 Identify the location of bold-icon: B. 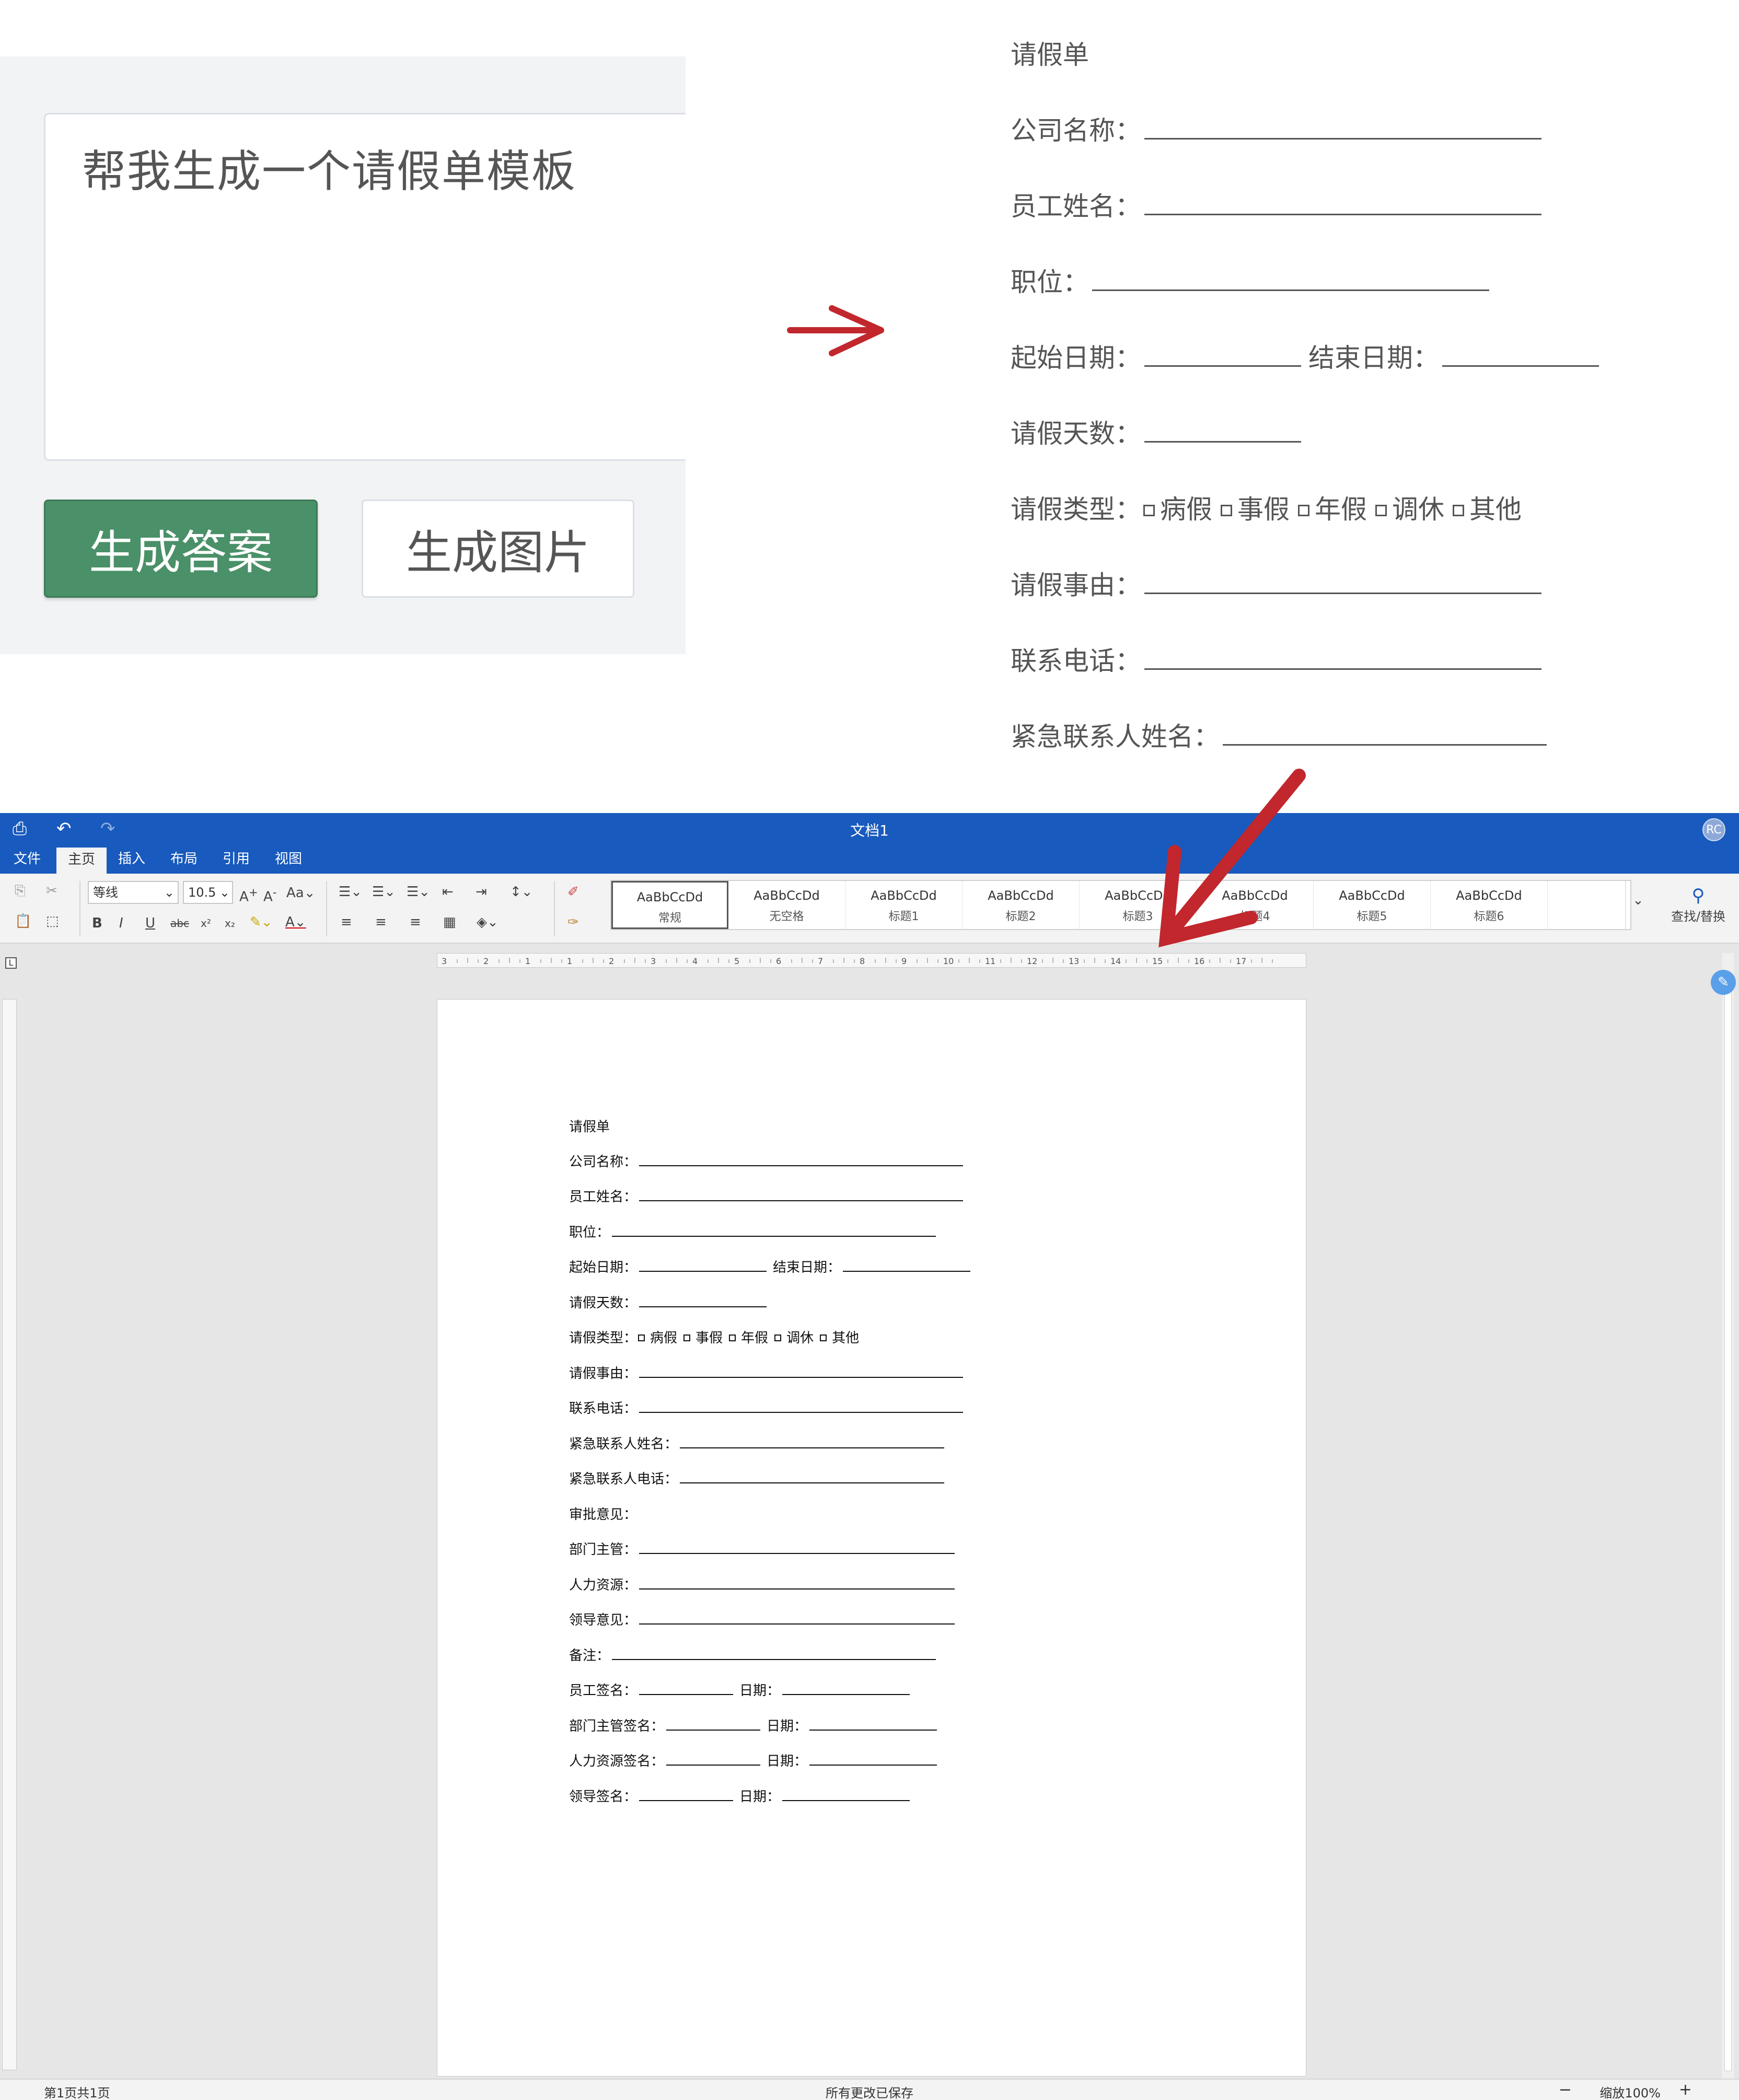
(97, 923).